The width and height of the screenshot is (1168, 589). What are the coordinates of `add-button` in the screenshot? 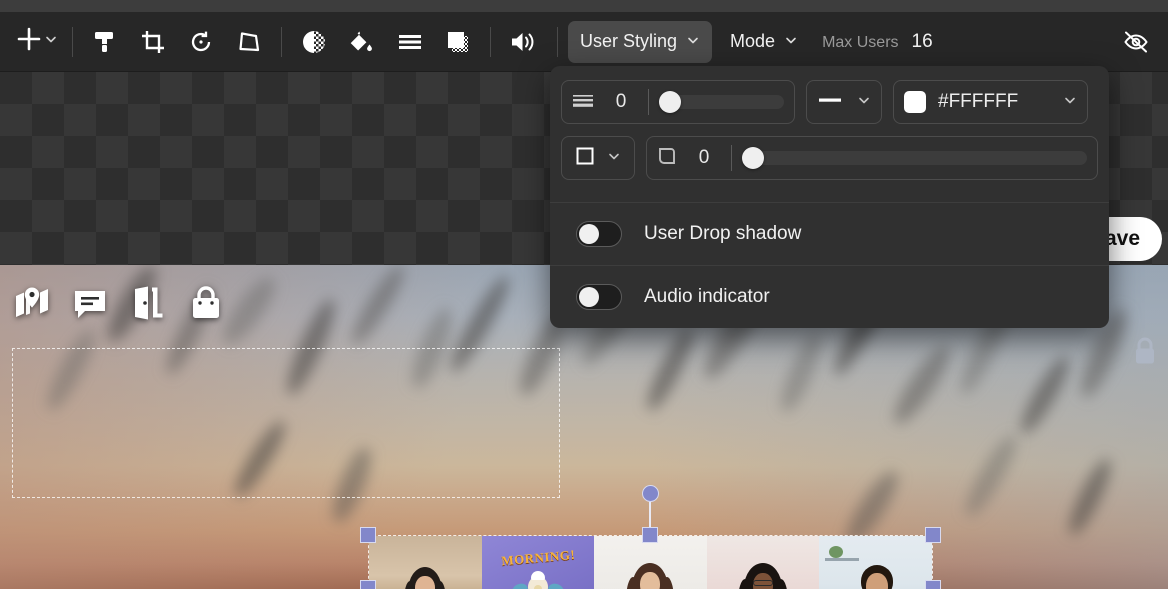 It's located at (35, 42).